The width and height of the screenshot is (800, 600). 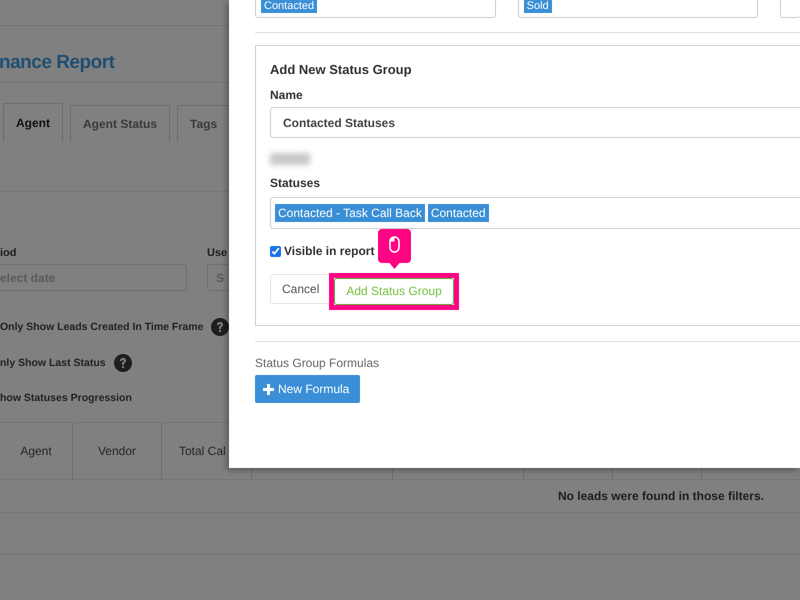 I want to click on status-select: Sold, so click(x=638, y=9).